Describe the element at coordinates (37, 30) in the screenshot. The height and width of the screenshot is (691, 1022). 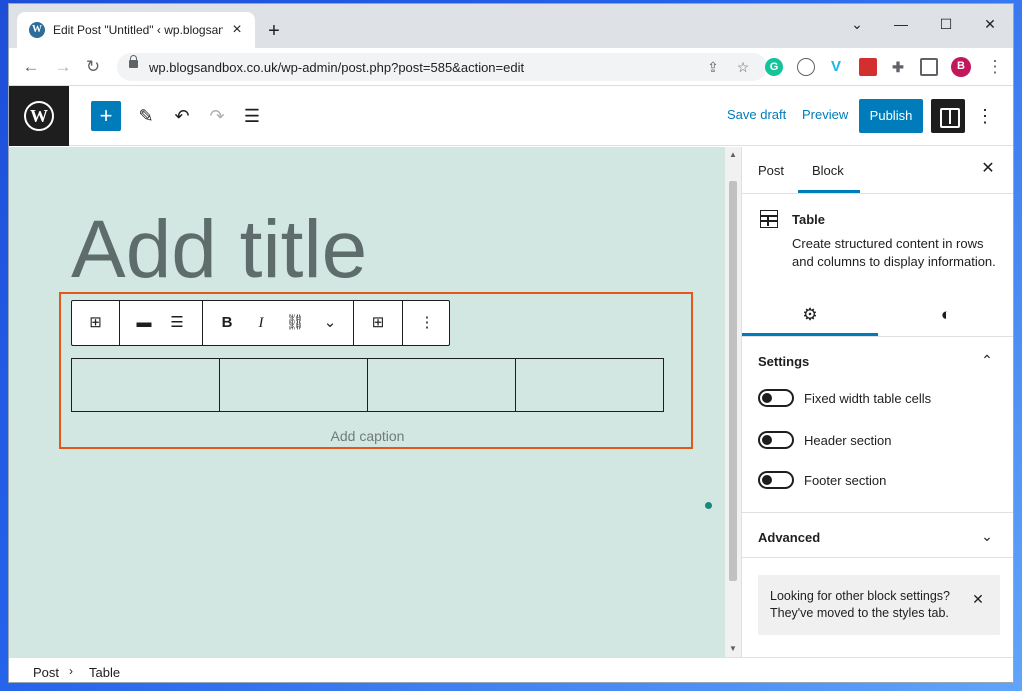
I see `wordpress-favicon-icon: W` at that location.